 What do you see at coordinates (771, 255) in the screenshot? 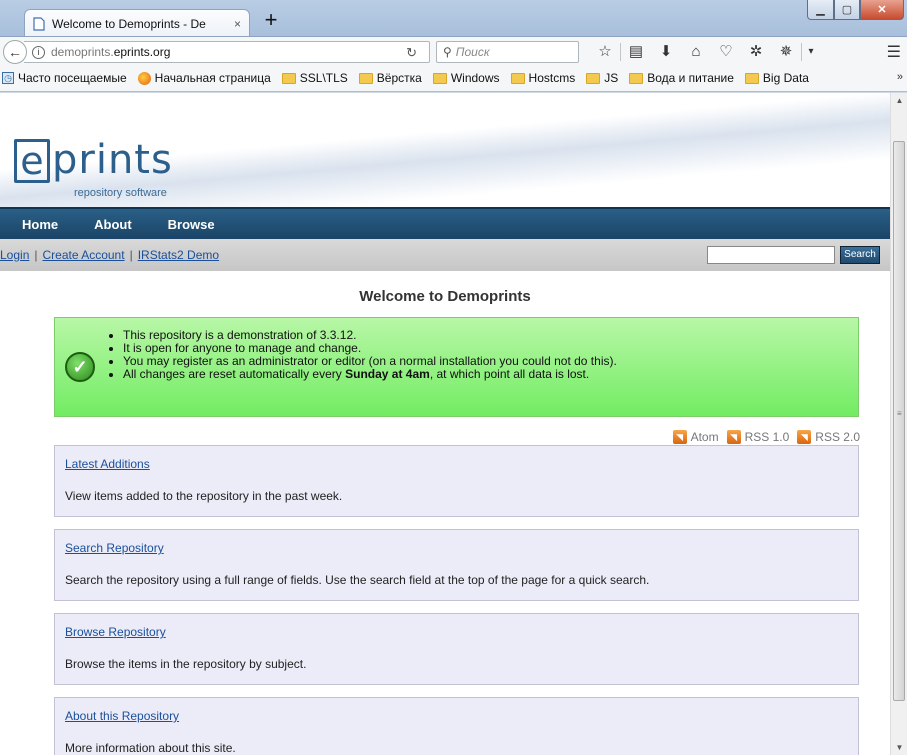
I see `site-search-input` at bounding box center [771, 255].